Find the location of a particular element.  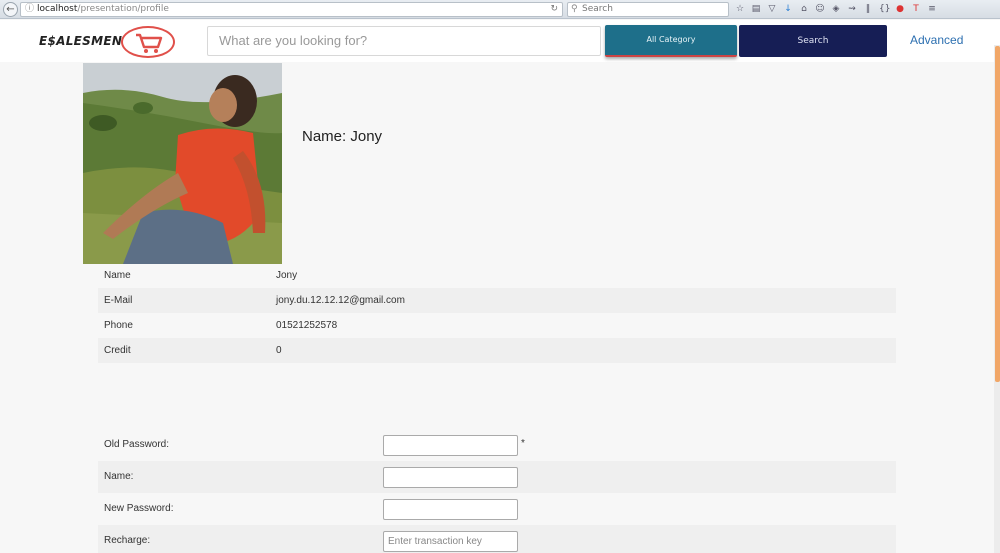

product-search-input: What are you looking for? is located at coordinates (404, 41).